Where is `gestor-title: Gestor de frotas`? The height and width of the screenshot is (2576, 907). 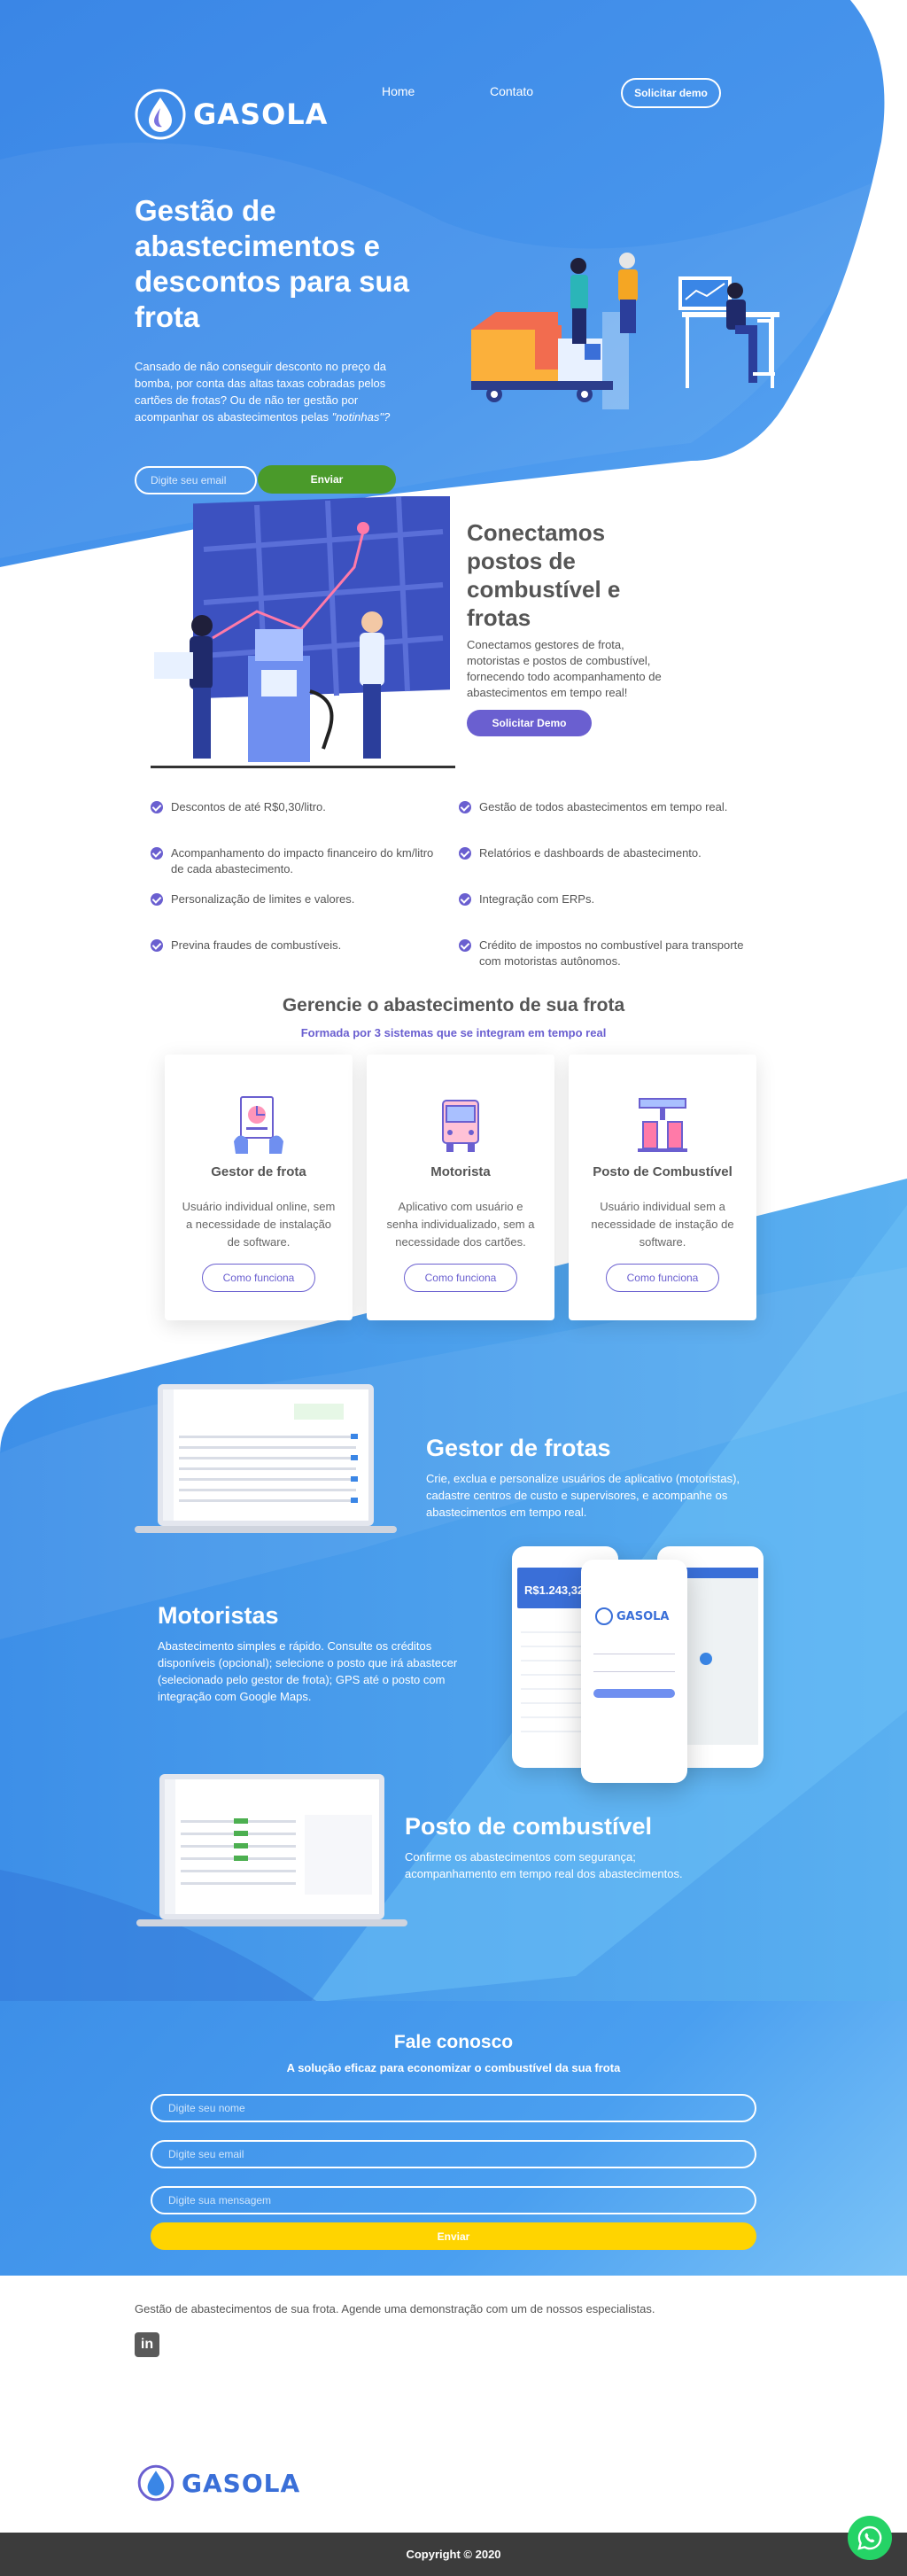 gestor-title: Gestor de frotas is located at coordinates (518, 1448).